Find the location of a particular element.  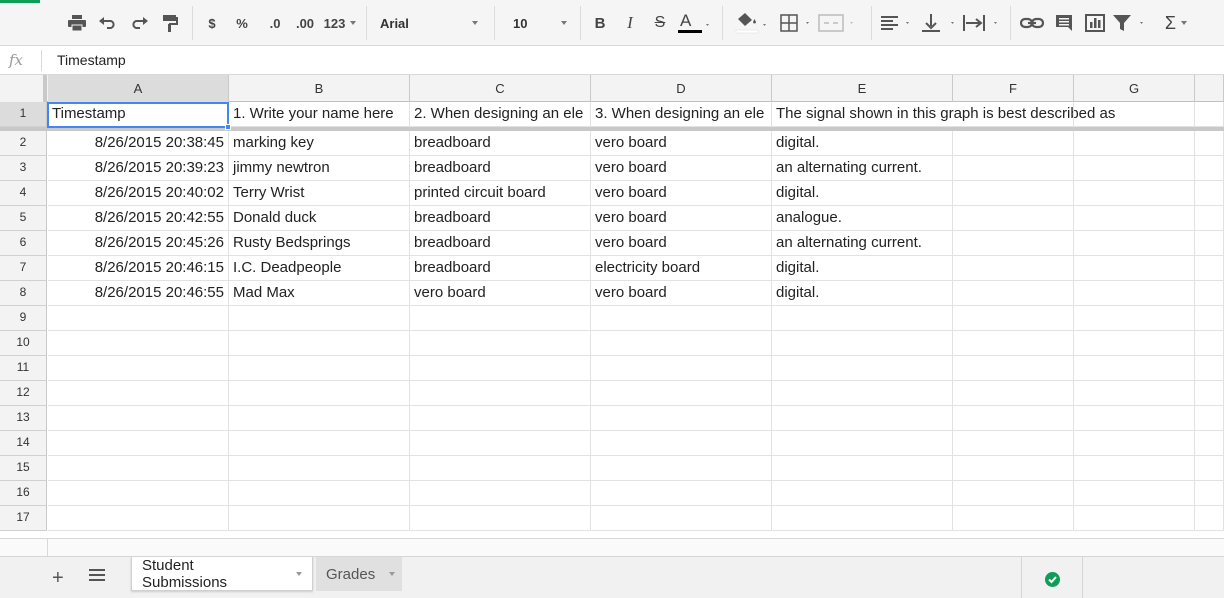

cell-b8: Mad Max is located at coordinates (319, 293).